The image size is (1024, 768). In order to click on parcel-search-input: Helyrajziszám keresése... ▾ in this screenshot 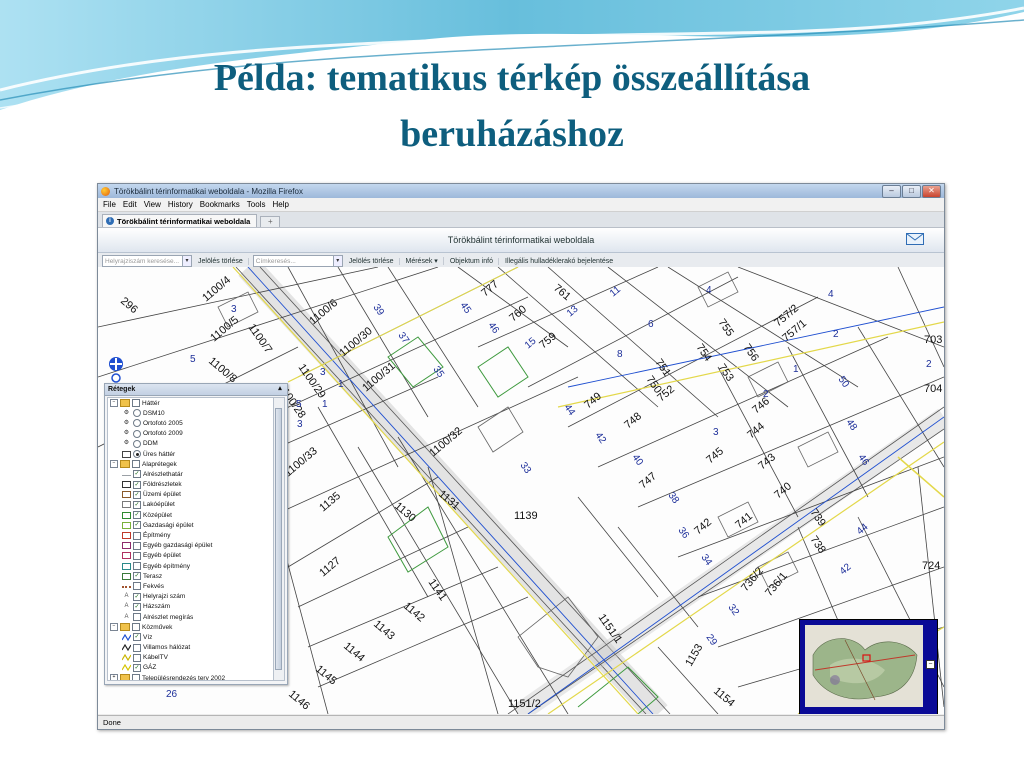, I will do `click(147, 261)`.